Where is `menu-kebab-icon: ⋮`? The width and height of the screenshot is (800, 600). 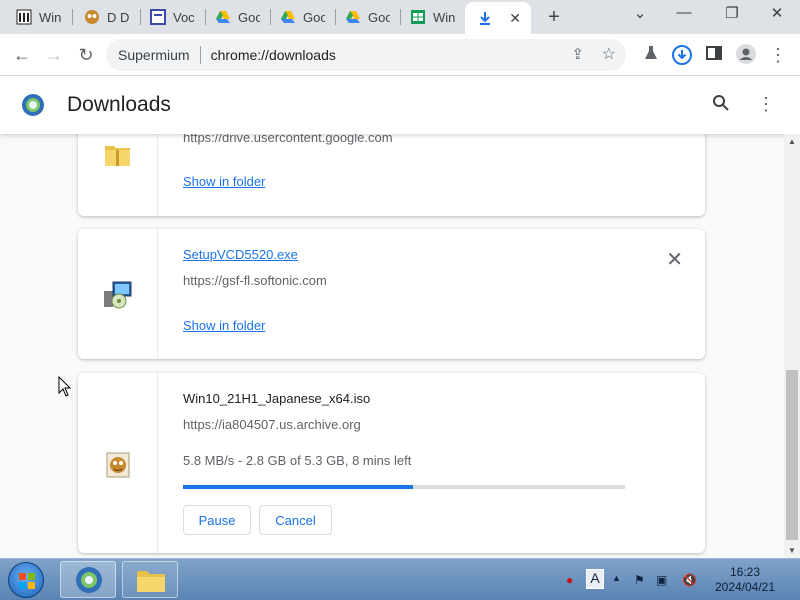
menu-kebab-icon: ⋮ is located at coordinates (778, 55).